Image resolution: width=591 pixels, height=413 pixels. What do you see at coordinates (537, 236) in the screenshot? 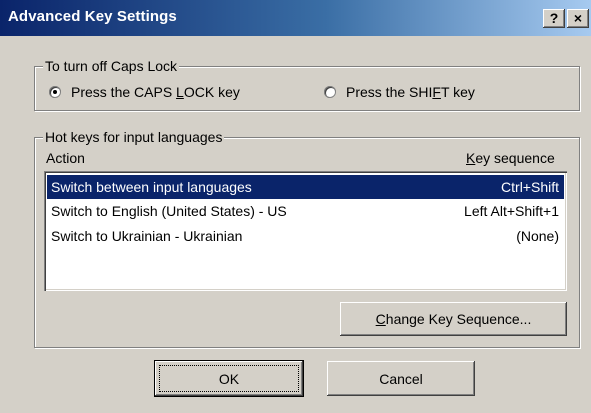
I see `list-item-sequence: (None)` at bounding box center [537, 236].